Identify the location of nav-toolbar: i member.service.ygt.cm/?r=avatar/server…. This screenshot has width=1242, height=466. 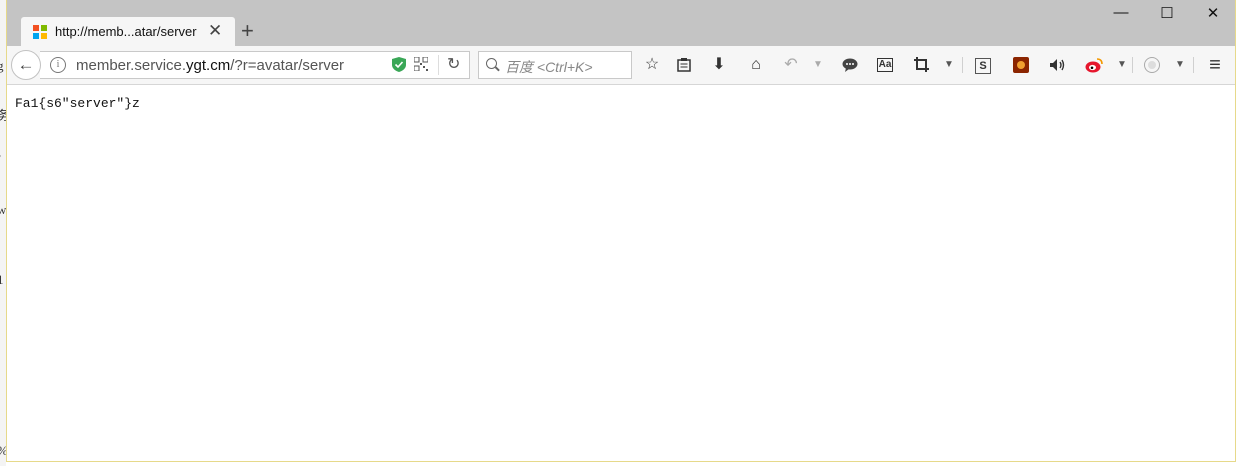
(621, 65).